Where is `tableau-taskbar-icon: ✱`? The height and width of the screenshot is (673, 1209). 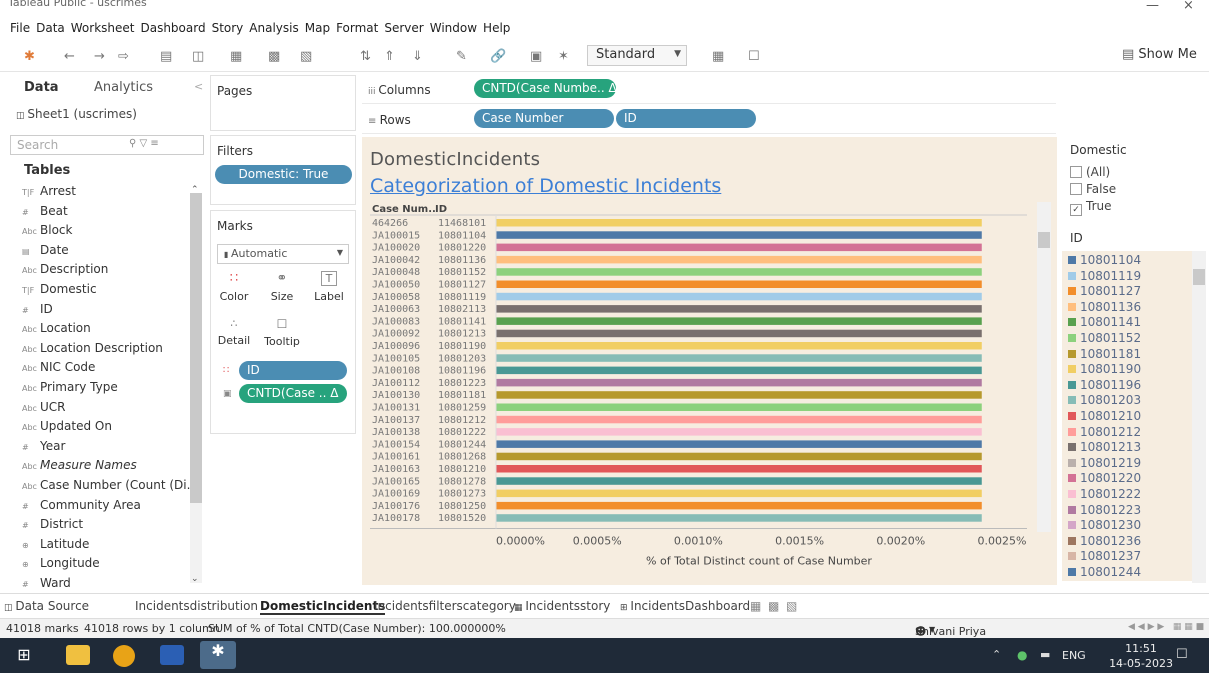 tableau-taskbar-icon: ✱ is located at coordinates (218, 655).